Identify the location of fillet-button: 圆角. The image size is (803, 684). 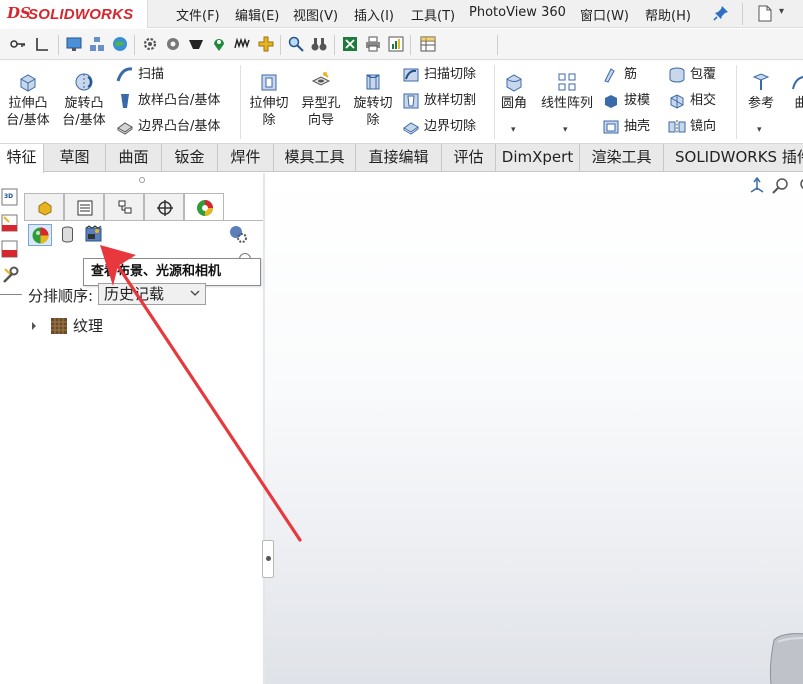
(514, 86).